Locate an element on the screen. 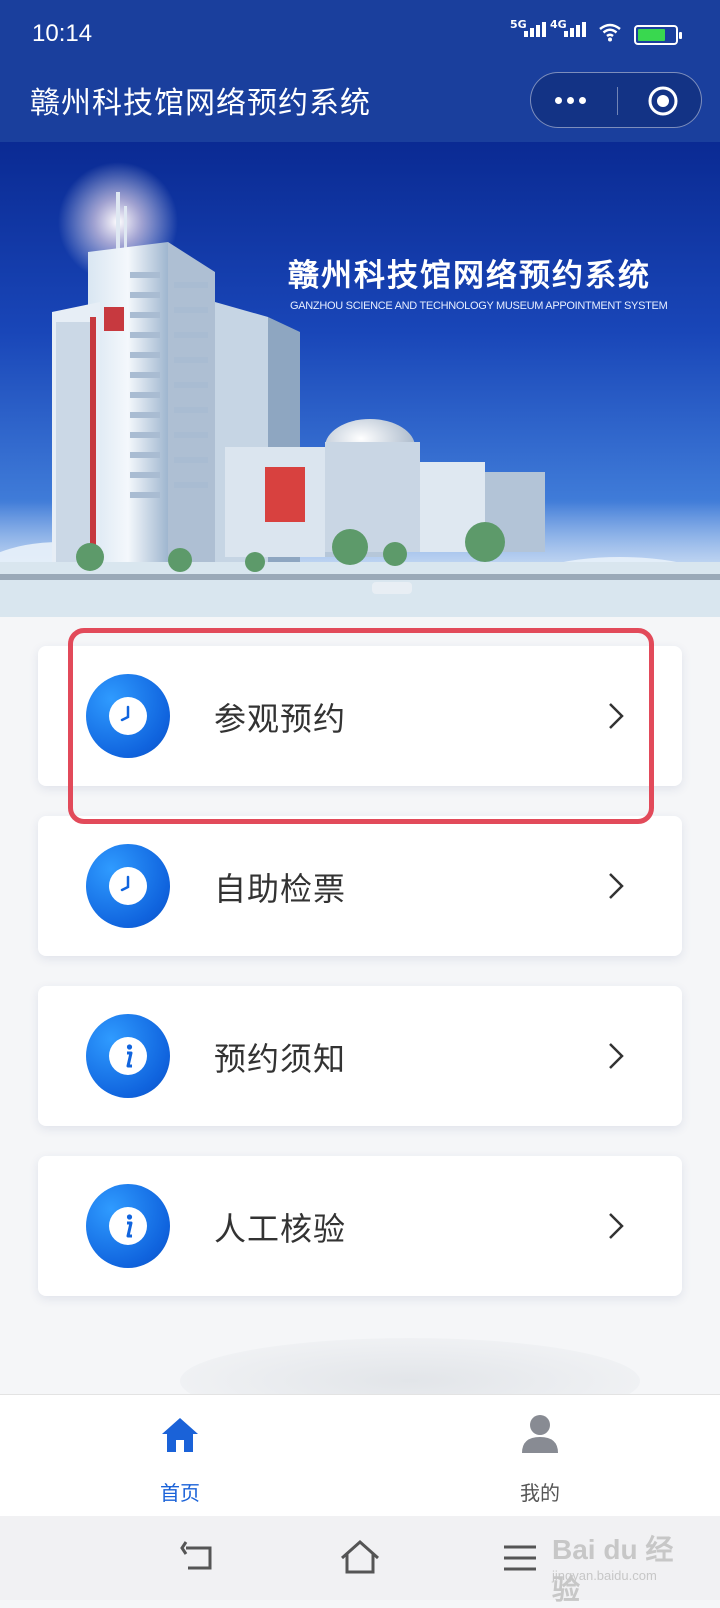 The height and width of the screenshot is (1608, 720). tab-home-label: 首页 is located at coordinates (180, 1493).